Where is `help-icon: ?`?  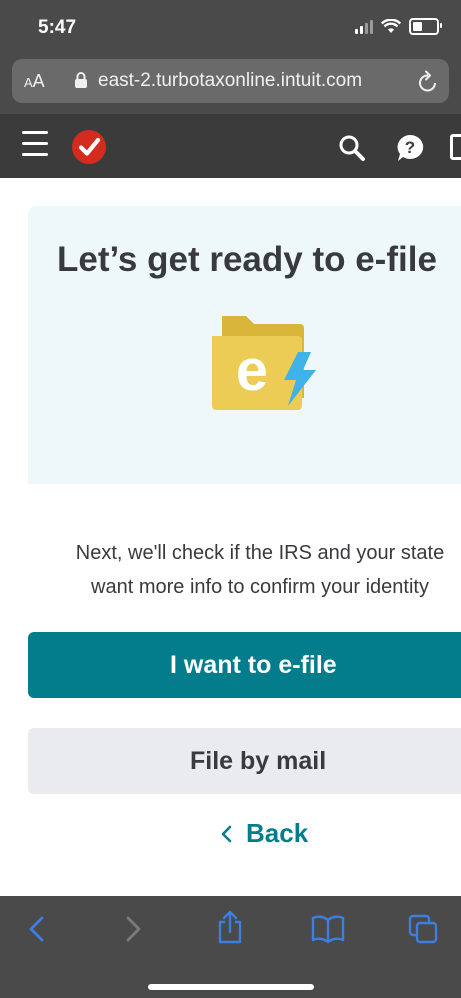 help-icon: ? is located at coordinates (410, 148).